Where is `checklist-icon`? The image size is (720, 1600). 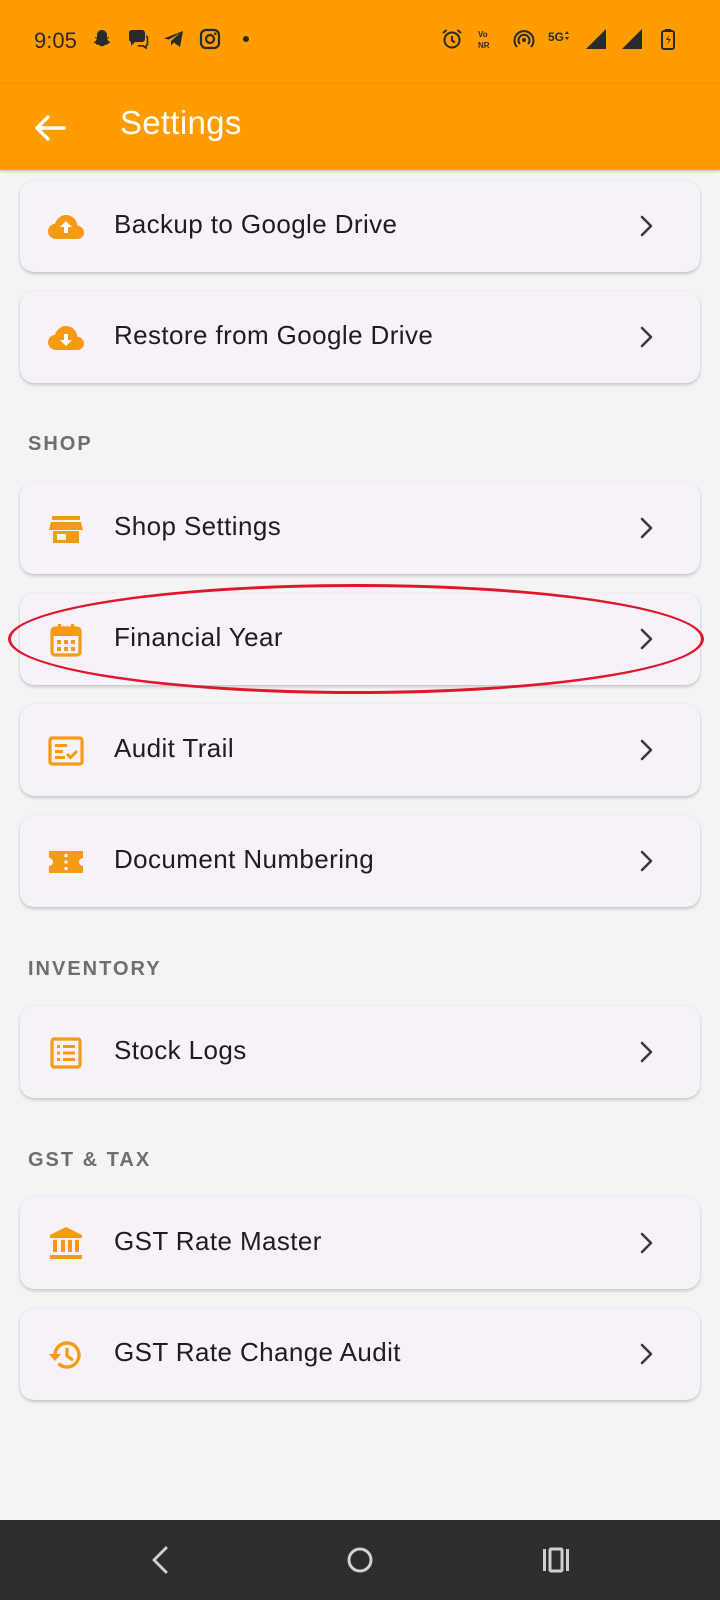
checklist-icon is located at coordinates (66, 751).